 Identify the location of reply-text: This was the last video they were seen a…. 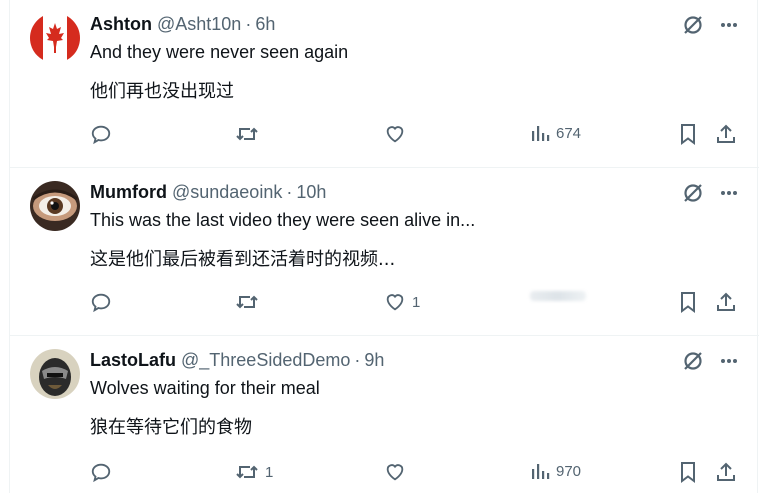
(283, 220).